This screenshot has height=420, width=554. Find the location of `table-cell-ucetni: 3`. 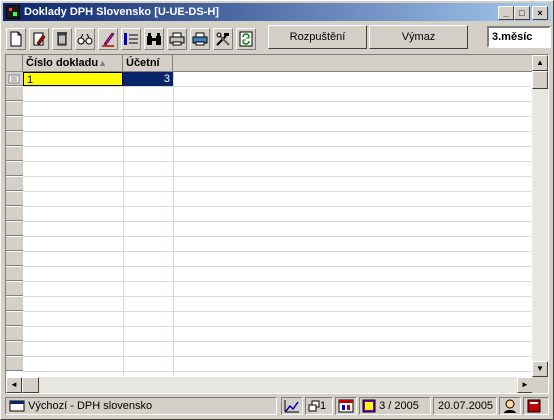

table-cell-ucetni: 3 is located at coordinates (148, 79).